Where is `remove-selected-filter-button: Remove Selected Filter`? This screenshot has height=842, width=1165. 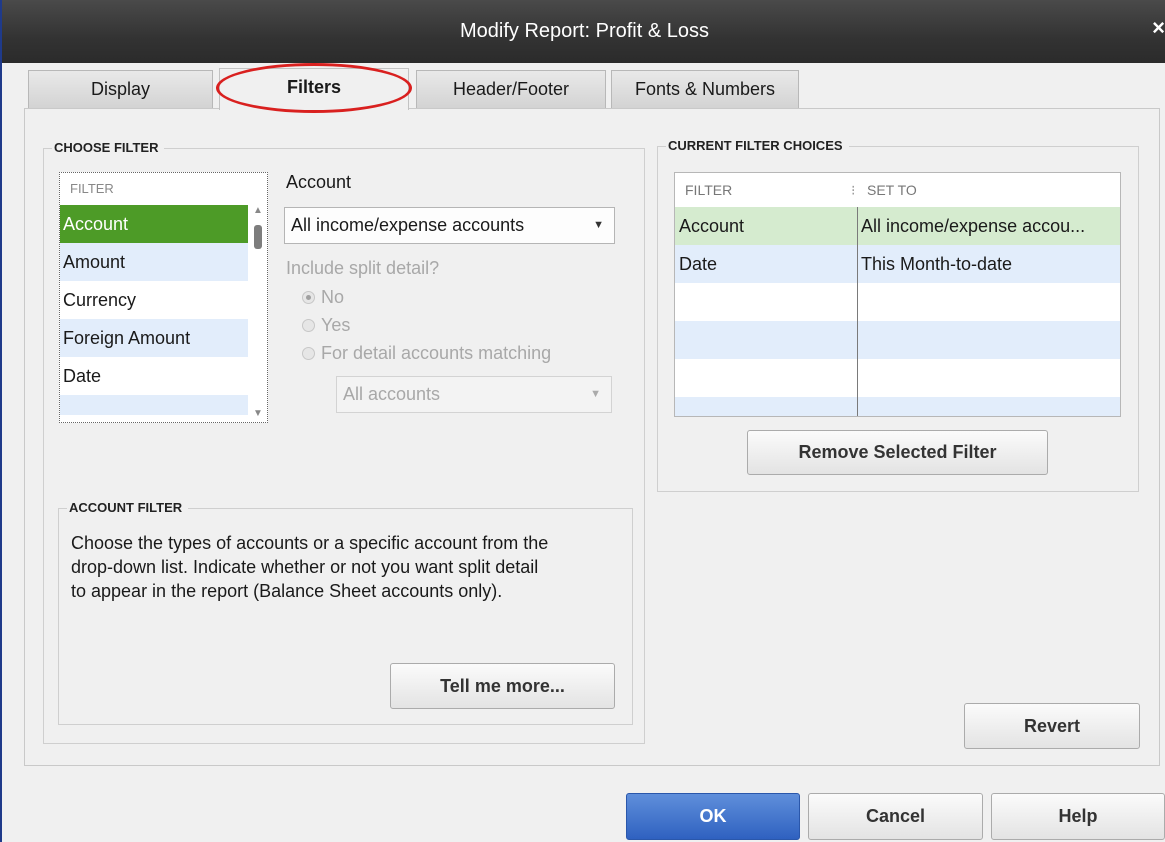
remove-selected-filter-button: Remove Selected Filter is located at coordinates (897, 452).